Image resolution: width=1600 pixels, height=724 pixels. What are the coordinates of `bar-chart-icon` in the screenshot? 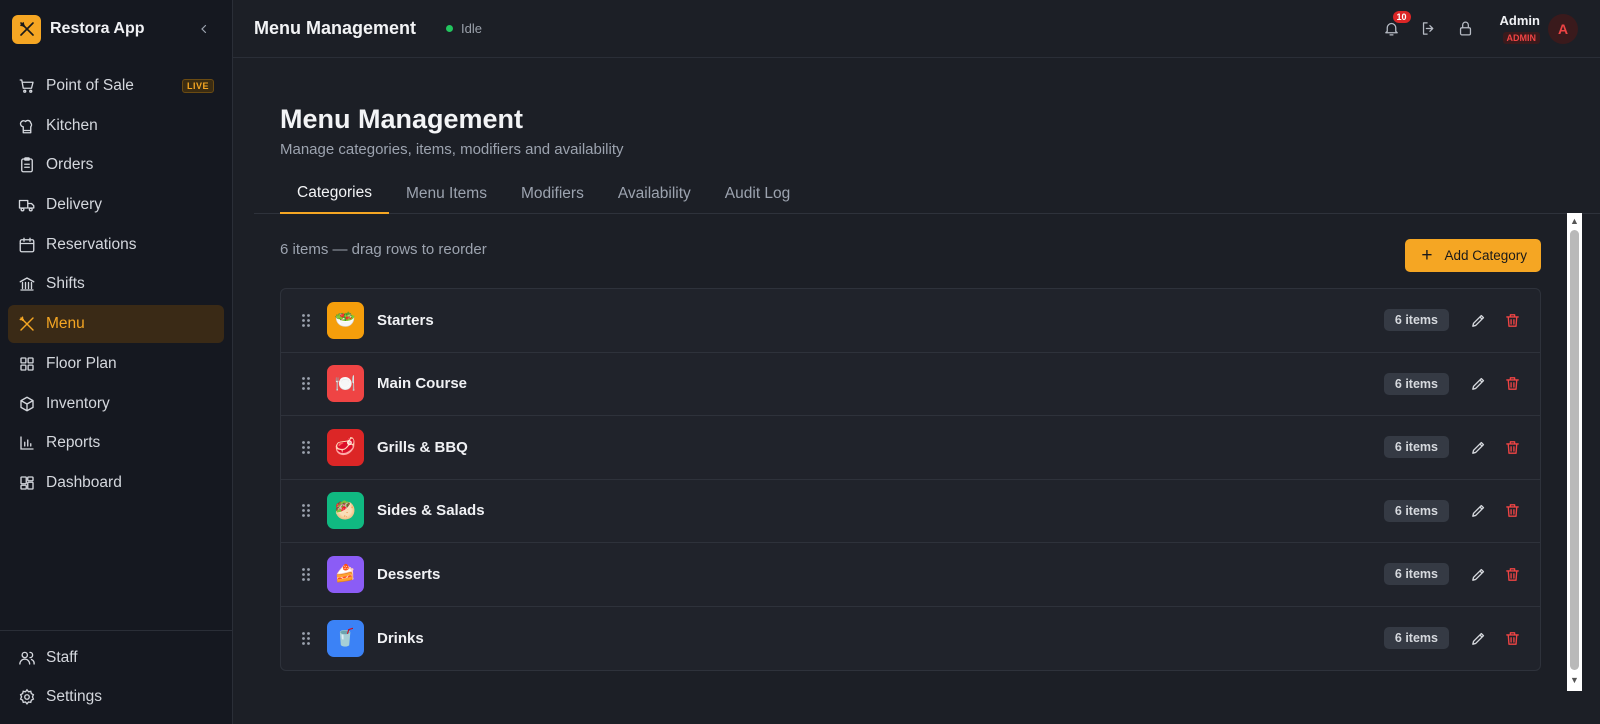 It's located at (27, 443).